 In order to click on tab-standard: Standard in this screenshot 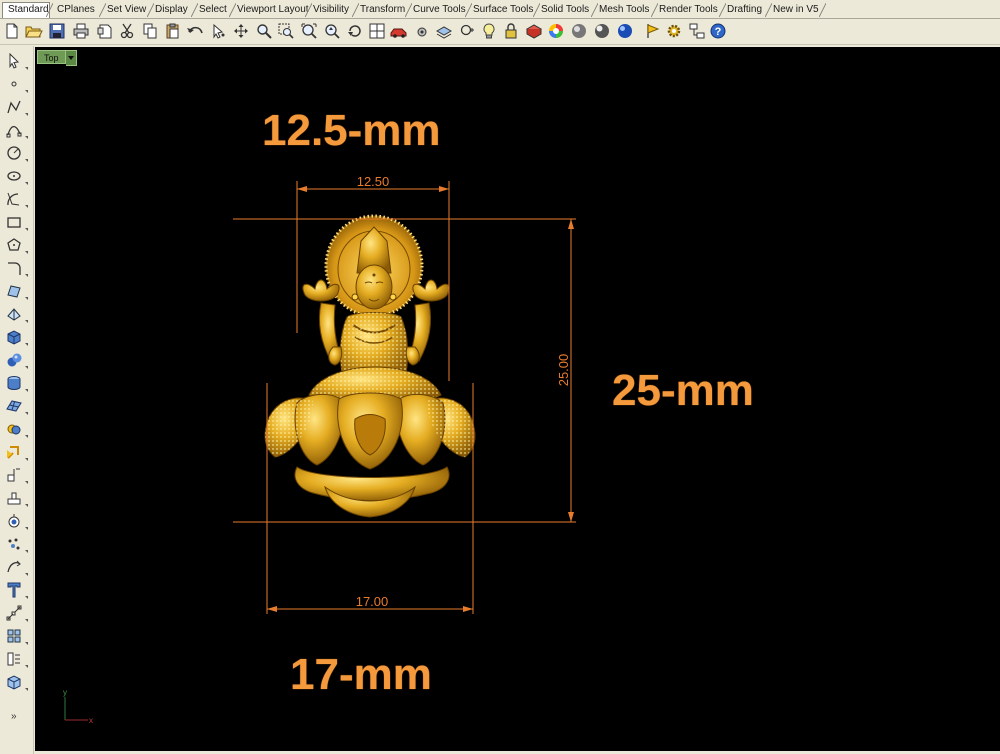, I will do `click(27, 10)`.